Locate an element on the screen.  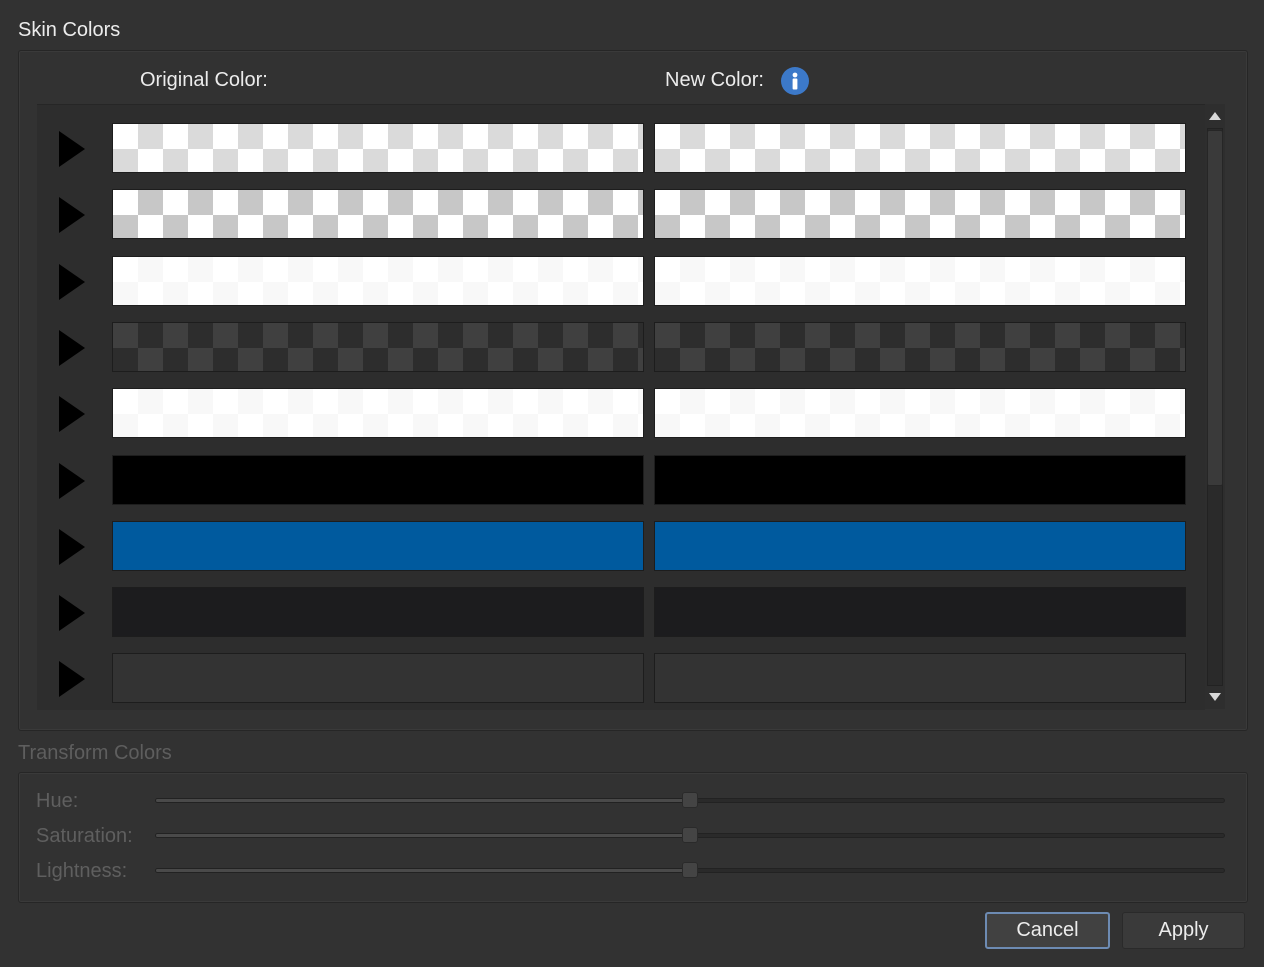
scroll-down-arrow-icon is located at coordinates (1215, 697).